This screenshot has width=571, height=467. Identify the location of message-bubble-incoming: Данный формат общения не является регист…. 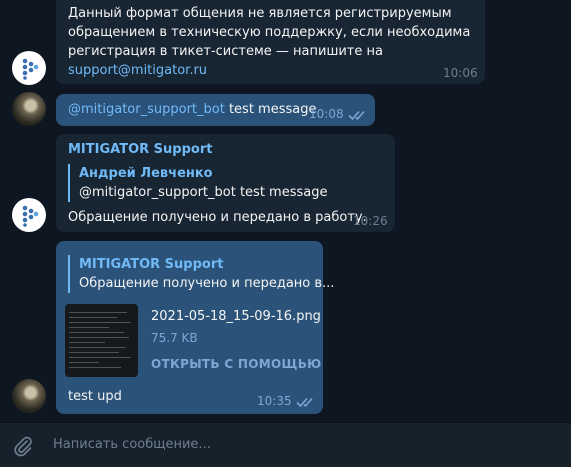
(270, 42).